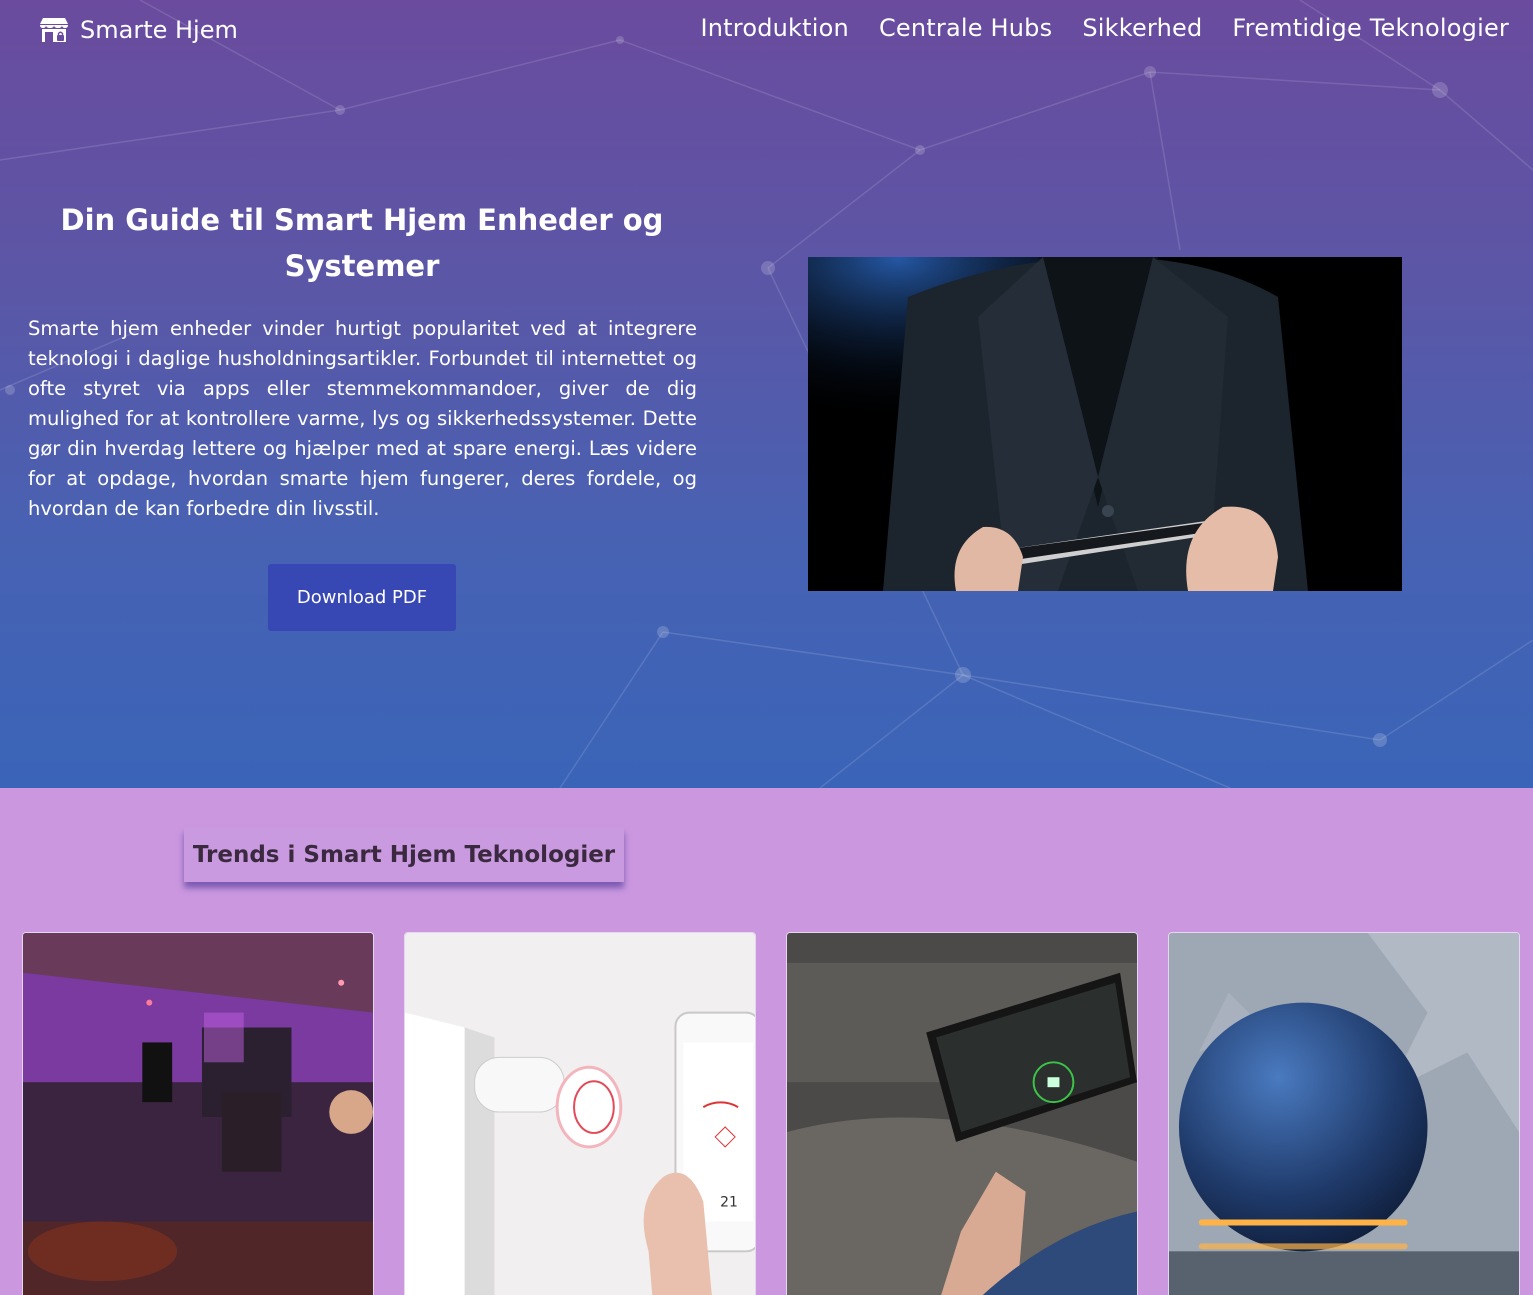  Describe the element at coordinates (404, 854) in the screenshot. I see `trends-heading: Trends i Smart Hjem Teknologier` at that location.